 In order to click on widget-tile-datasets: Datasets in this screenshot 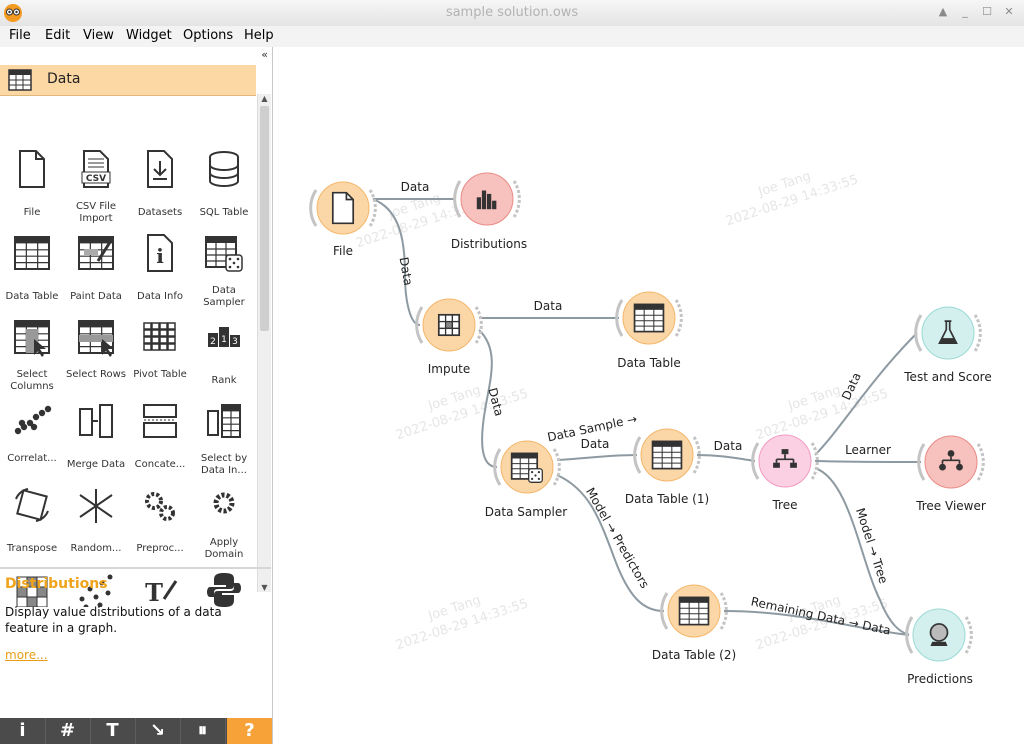, I will do `click(160, 185)`.